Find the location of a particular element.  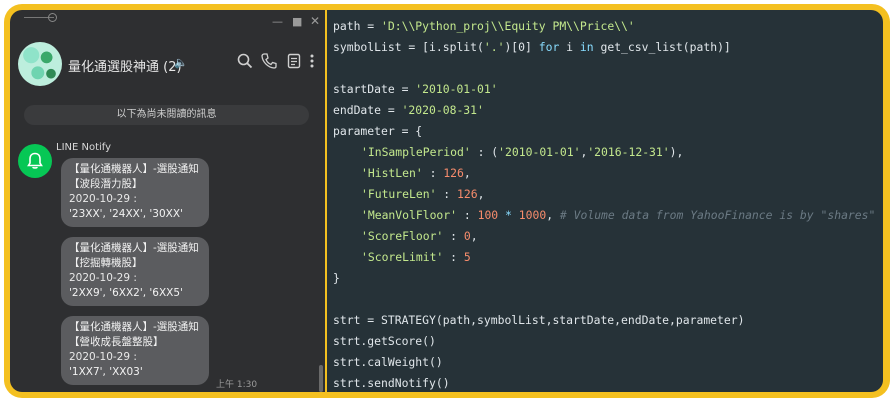

sender-name: LINE Notify is located at coordinates (84, 147).